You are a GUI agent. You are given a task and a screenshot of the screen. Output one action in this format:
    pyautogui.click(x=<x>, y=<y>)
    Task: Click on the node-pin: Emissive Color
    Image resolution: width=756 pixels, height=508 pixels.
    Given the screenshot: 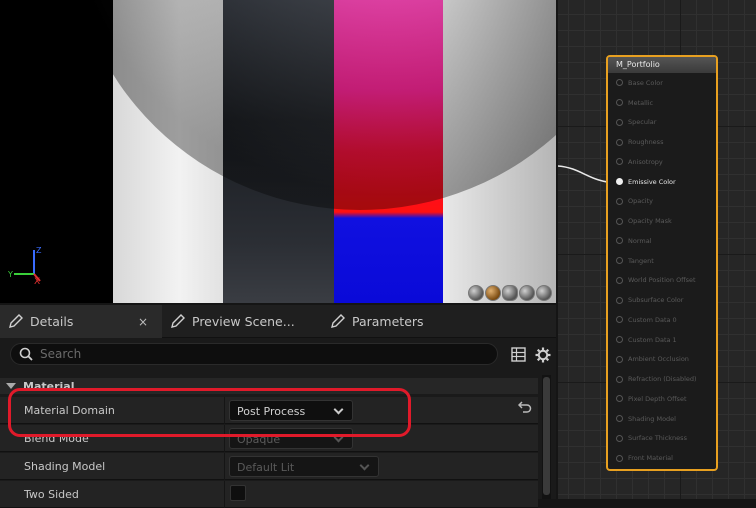 What is the action you would take?
    pyautogui.click(x=662, y=182)
    